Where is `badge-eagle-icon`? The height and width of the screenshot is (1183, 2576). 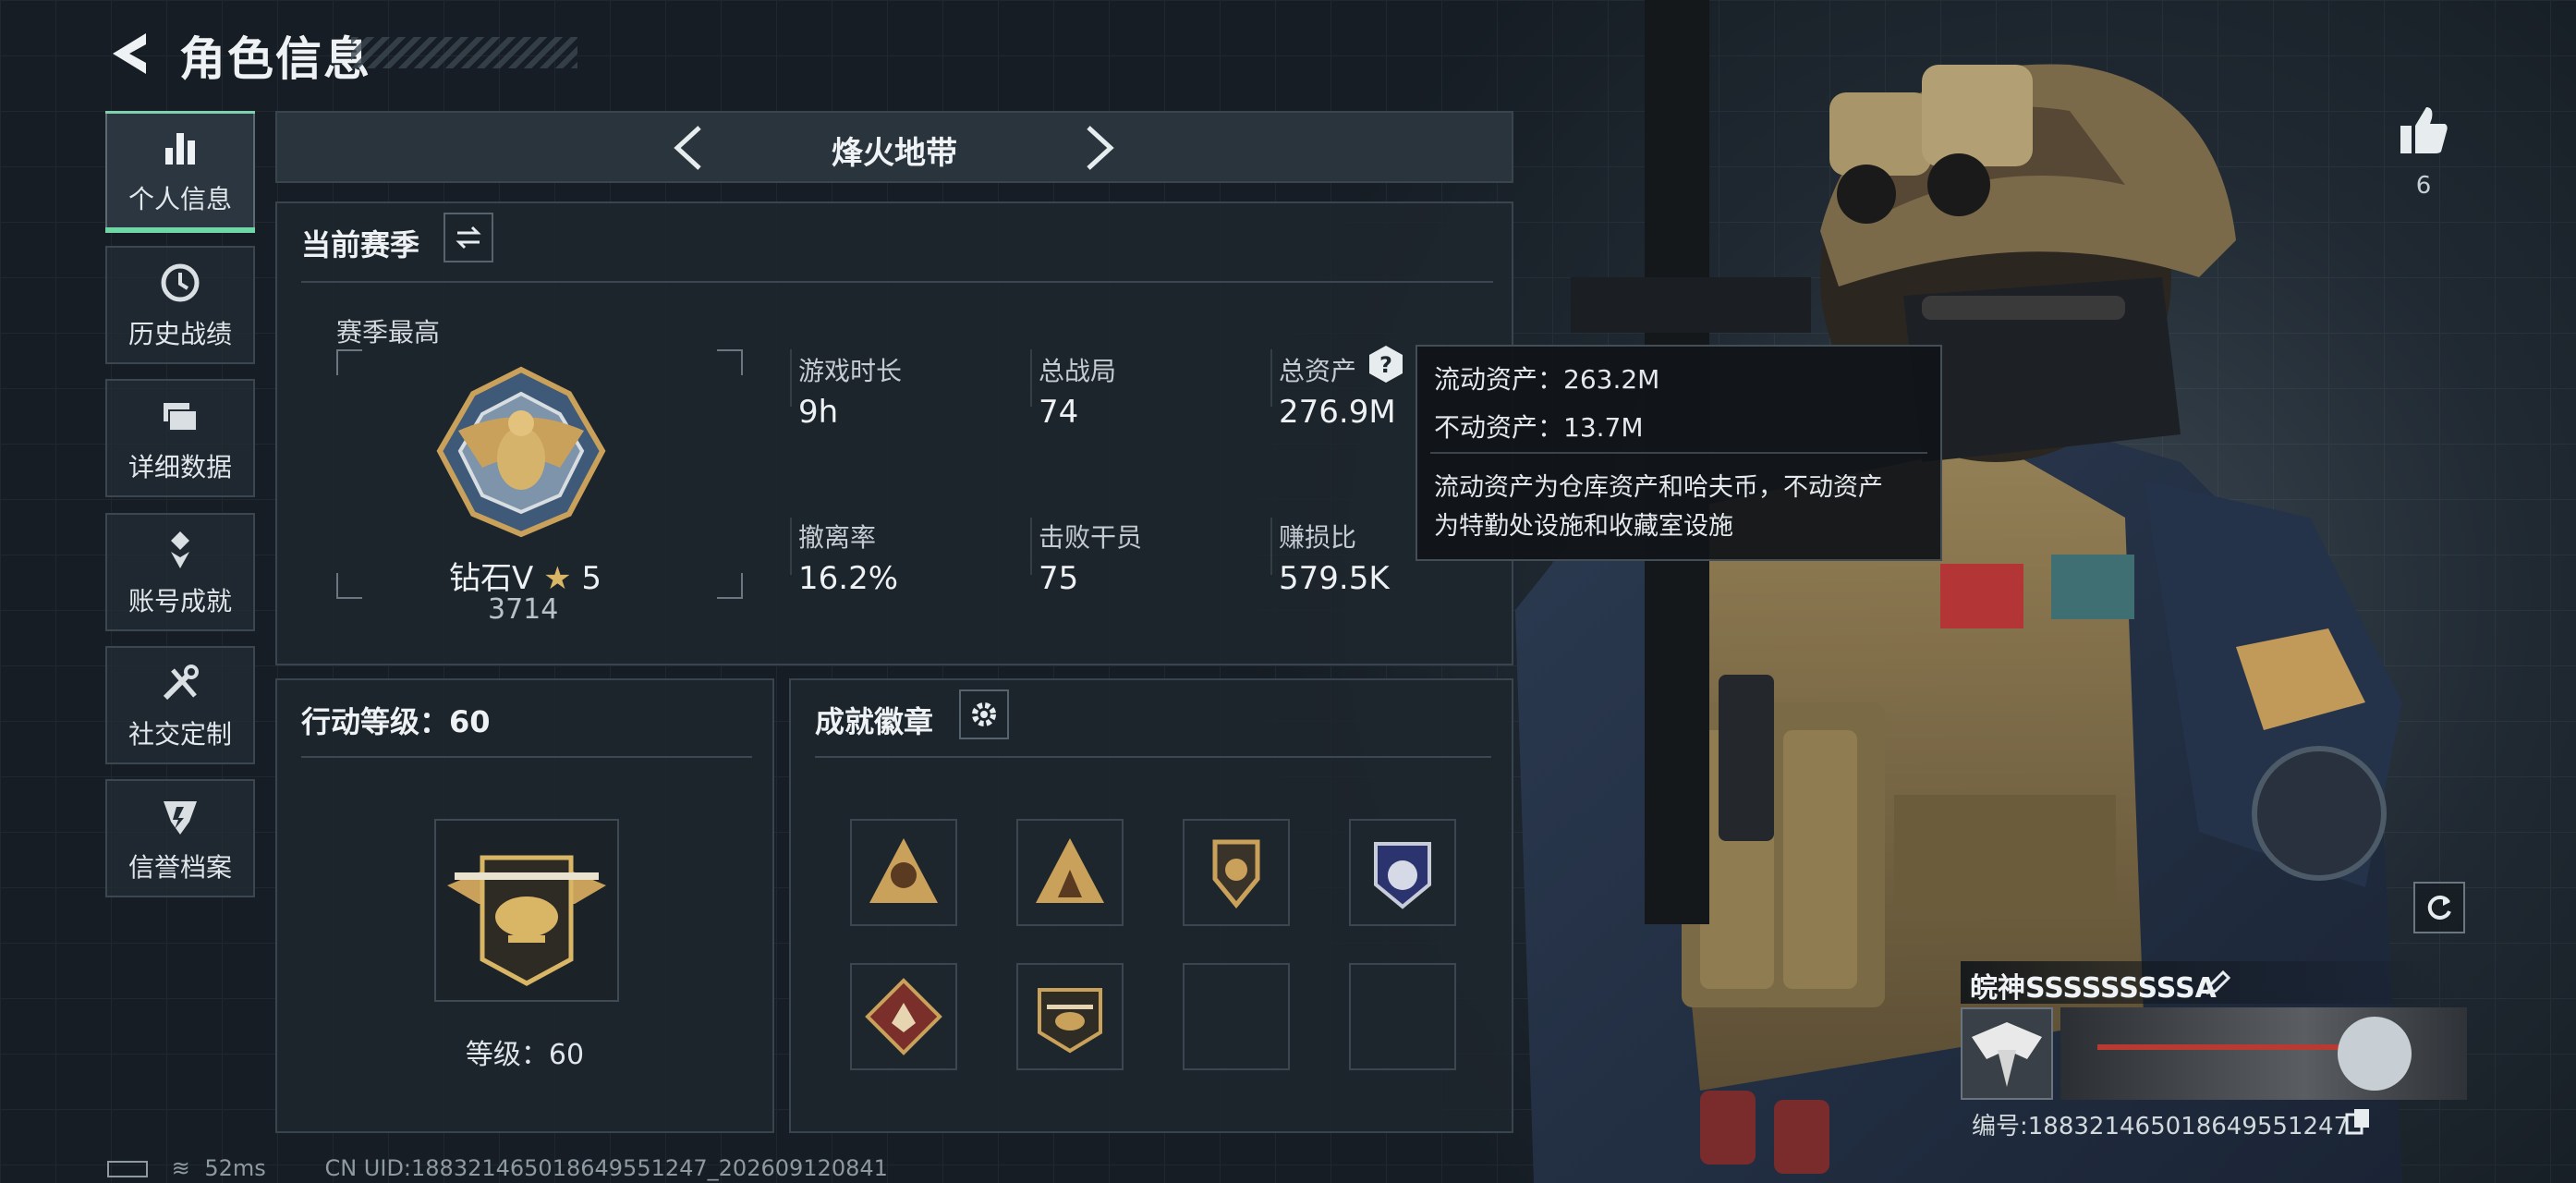 badge-eagle-icon is located at coordinates (1402, 876).